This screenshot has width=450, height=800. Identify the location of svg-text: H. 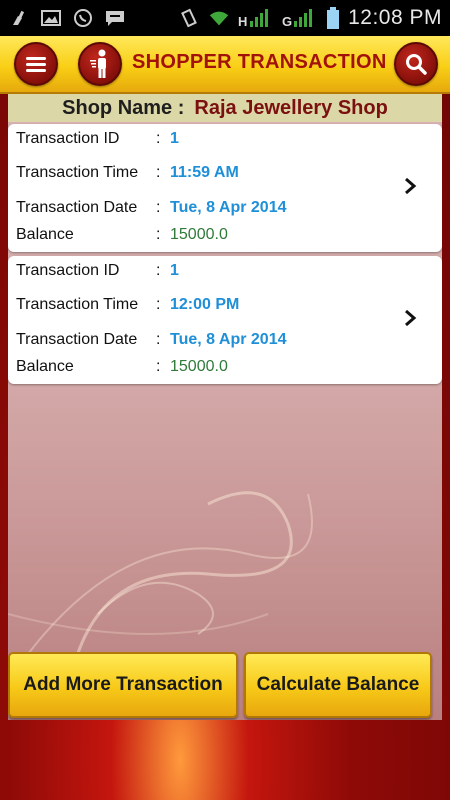
(242, 21).